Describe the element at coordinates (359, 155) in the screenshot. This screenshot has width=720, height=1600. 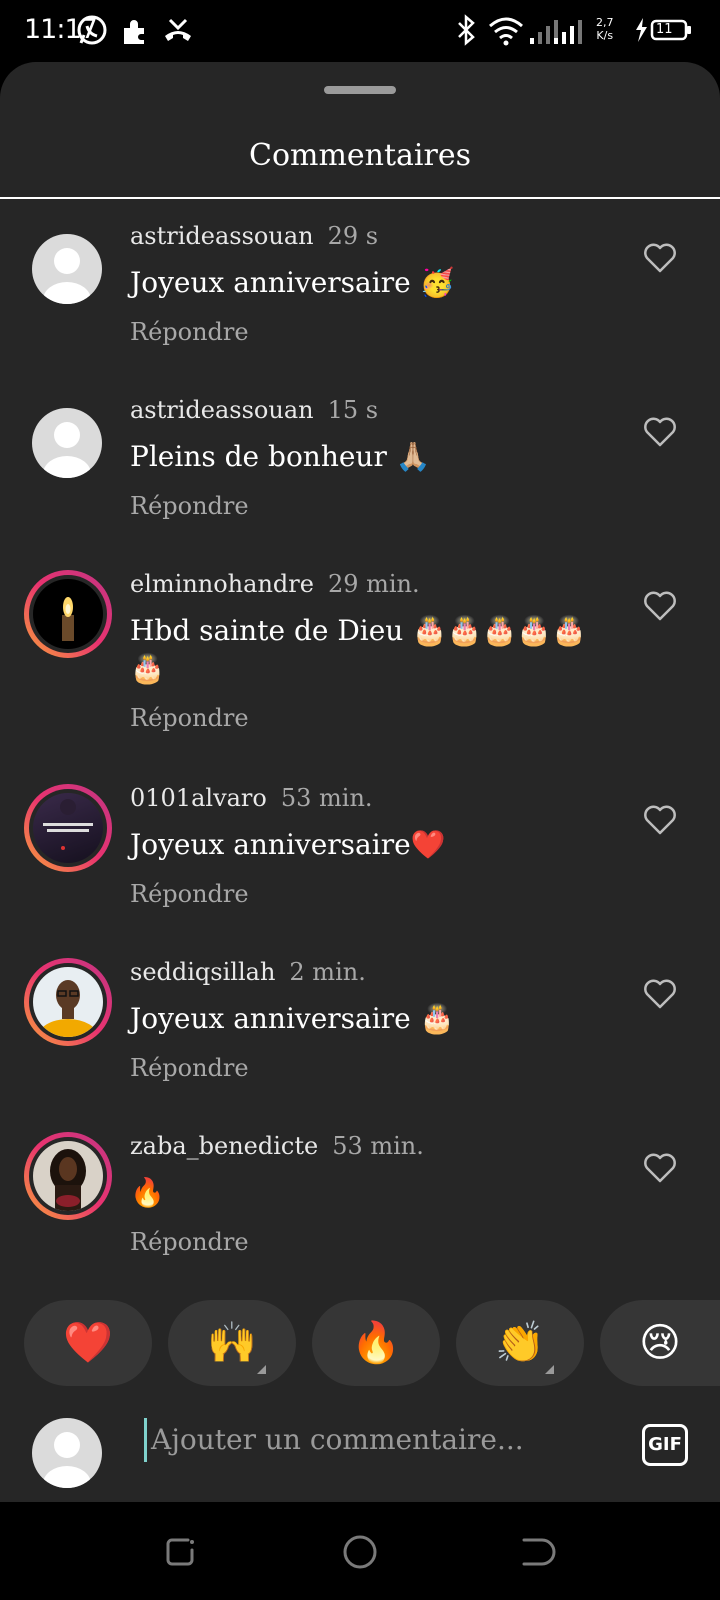
I see `sheet-title: Commentaires` at that location.